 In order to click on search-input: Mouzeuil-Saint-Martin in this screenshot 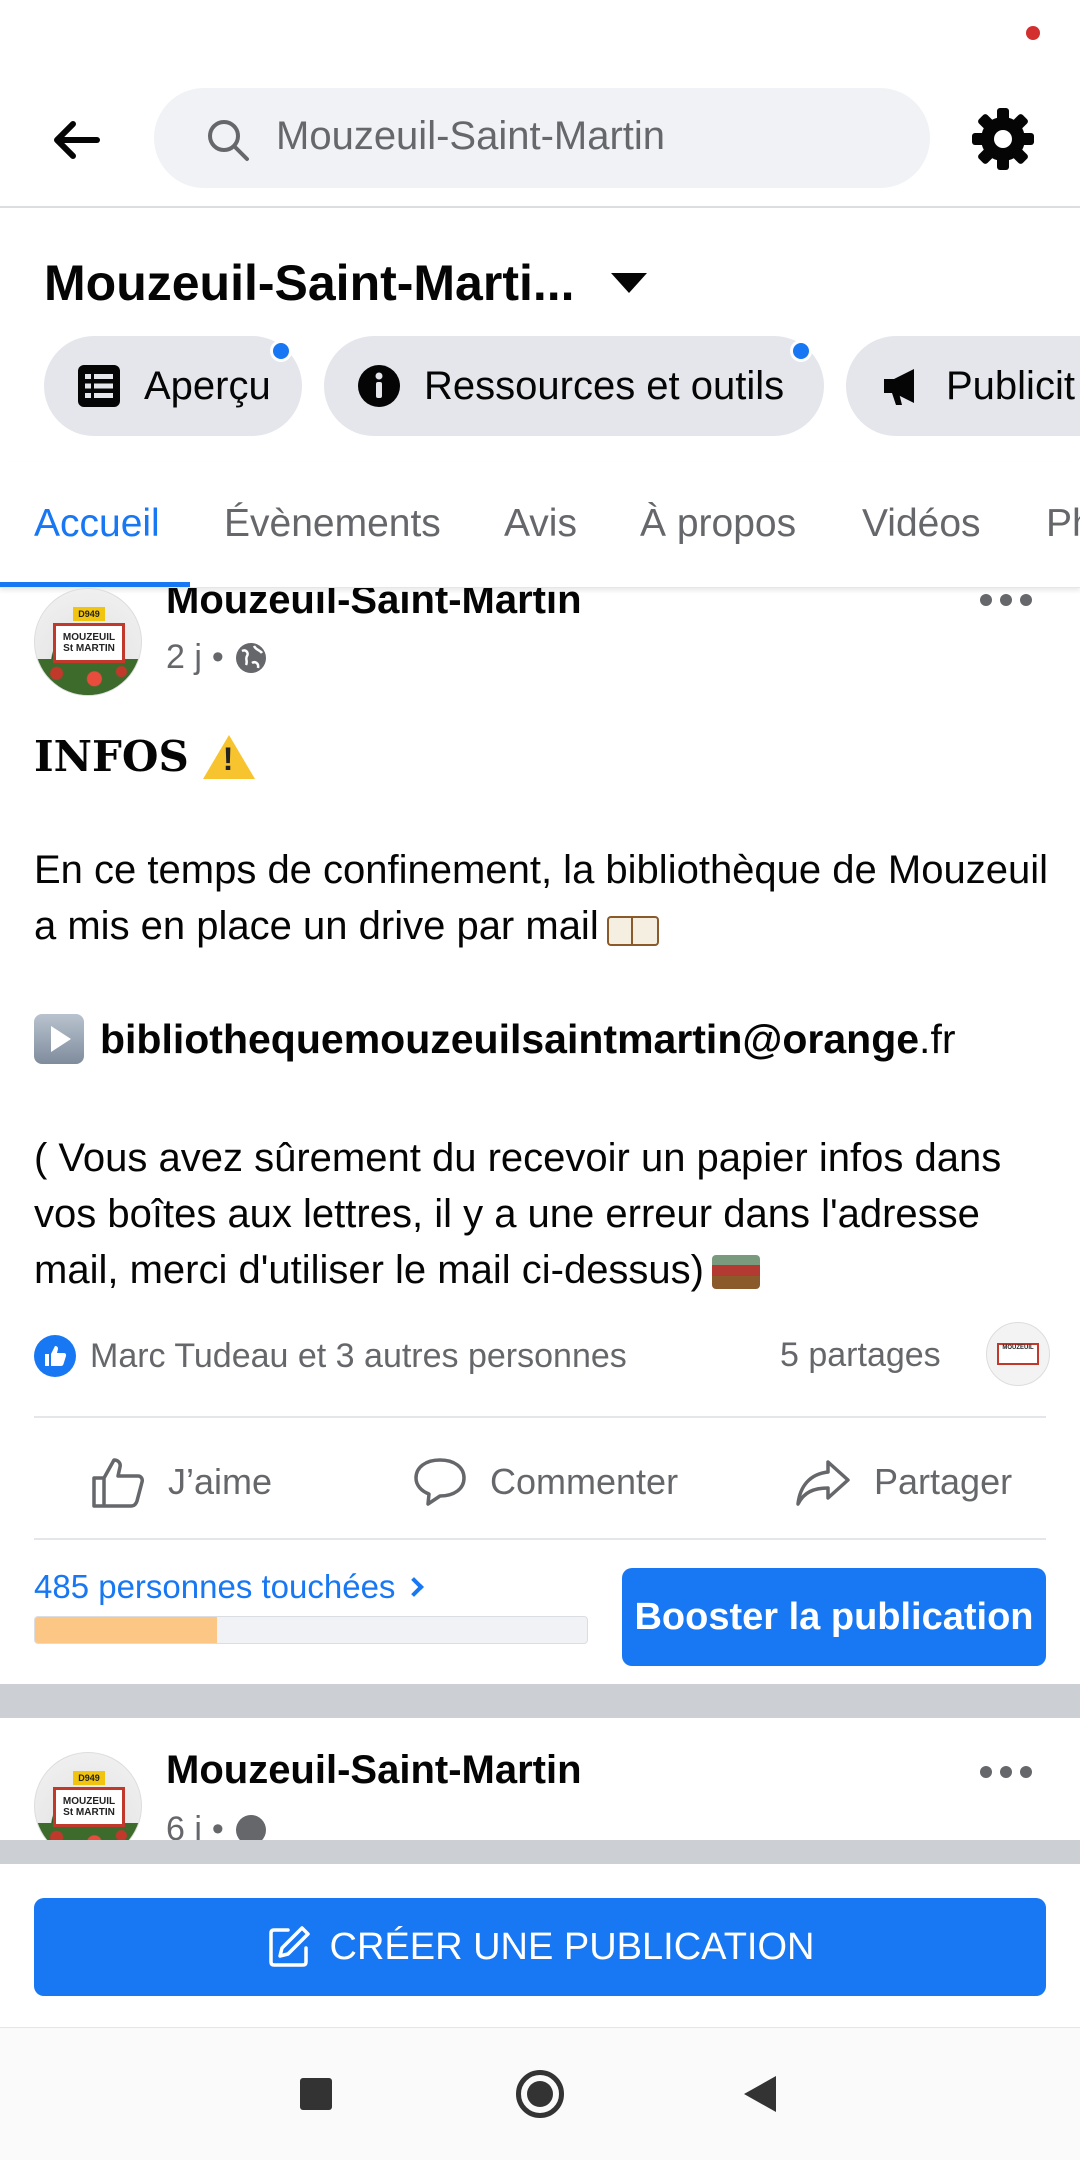, I will do `click(542, 138)`.